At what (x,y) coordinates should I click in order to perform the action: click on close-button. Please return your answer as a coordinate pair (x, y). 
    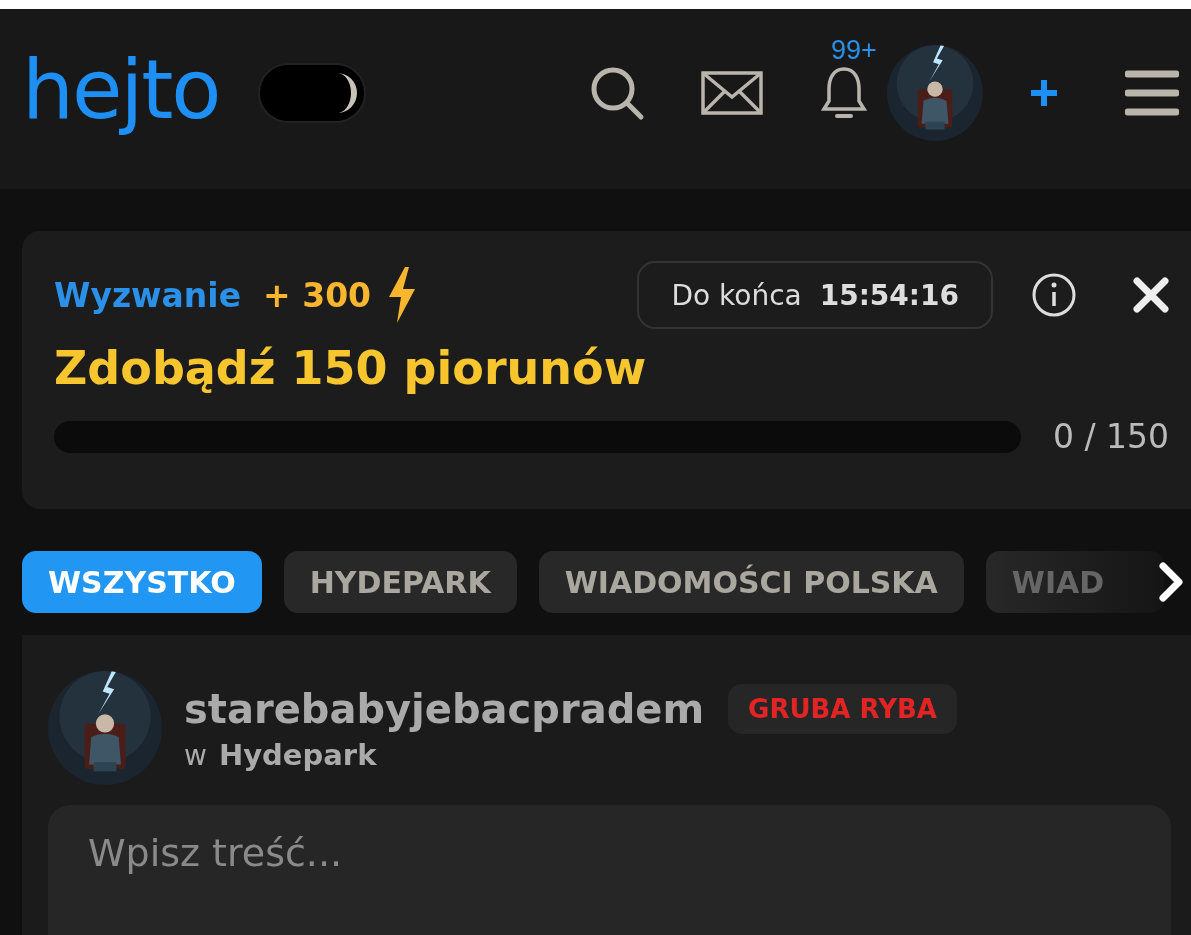
    Looking at the image, I should click on (1151, 295).